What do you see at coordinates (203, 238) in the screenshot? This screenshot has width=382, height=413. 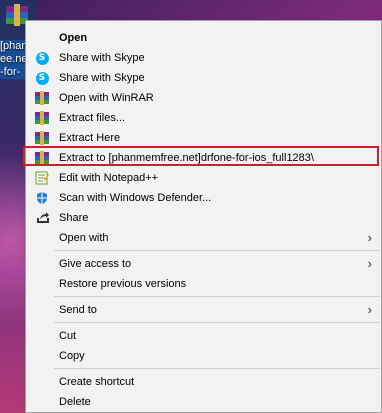 I see `menu-item-open-with: Open with ›` at bounding box center [203, 238].